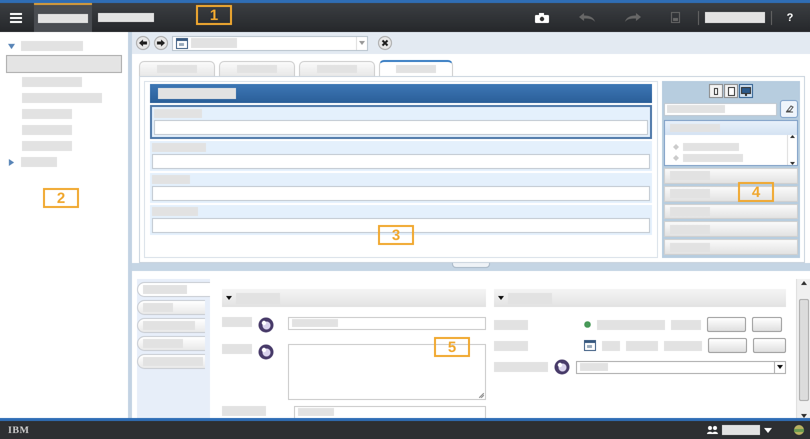  What do you see at coordinates (270, 43) in the screenshot?
I see `page-combo-box` at bounding box center [270, 43].